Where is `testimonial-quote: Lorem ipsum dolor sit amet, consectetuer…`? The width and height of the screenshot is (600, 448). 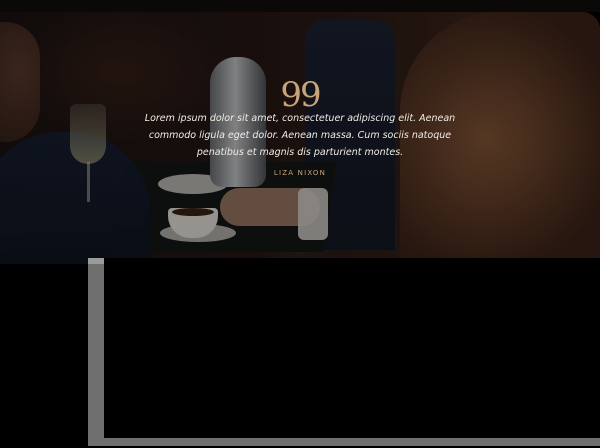 testimonial-quote: Lorem ipsum dolor sit amet, consectetuer… is located at coordinates (300, 135).